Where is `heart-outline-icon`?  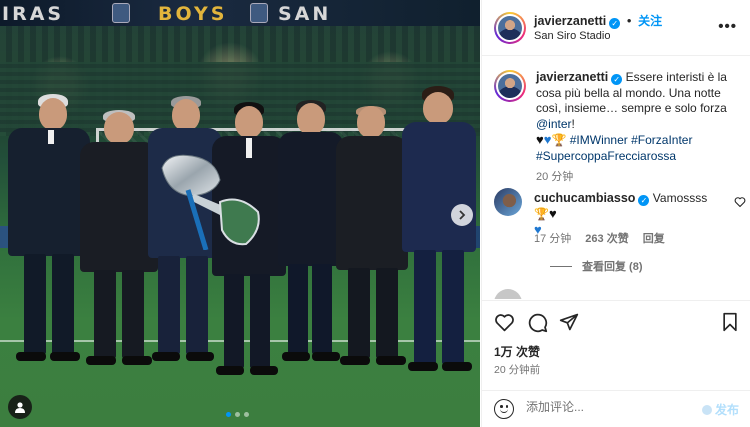 heart-outline-icon is located at coordinates (740, 202).